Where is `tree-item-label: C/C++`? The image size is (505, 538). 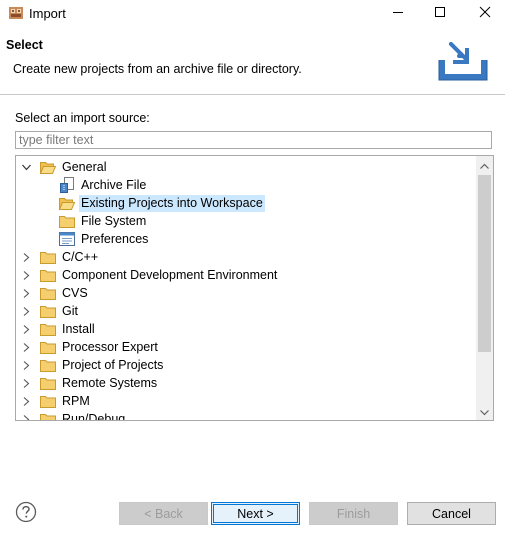 tree-item-label: C/C++ is located at coordinates (80, 256).